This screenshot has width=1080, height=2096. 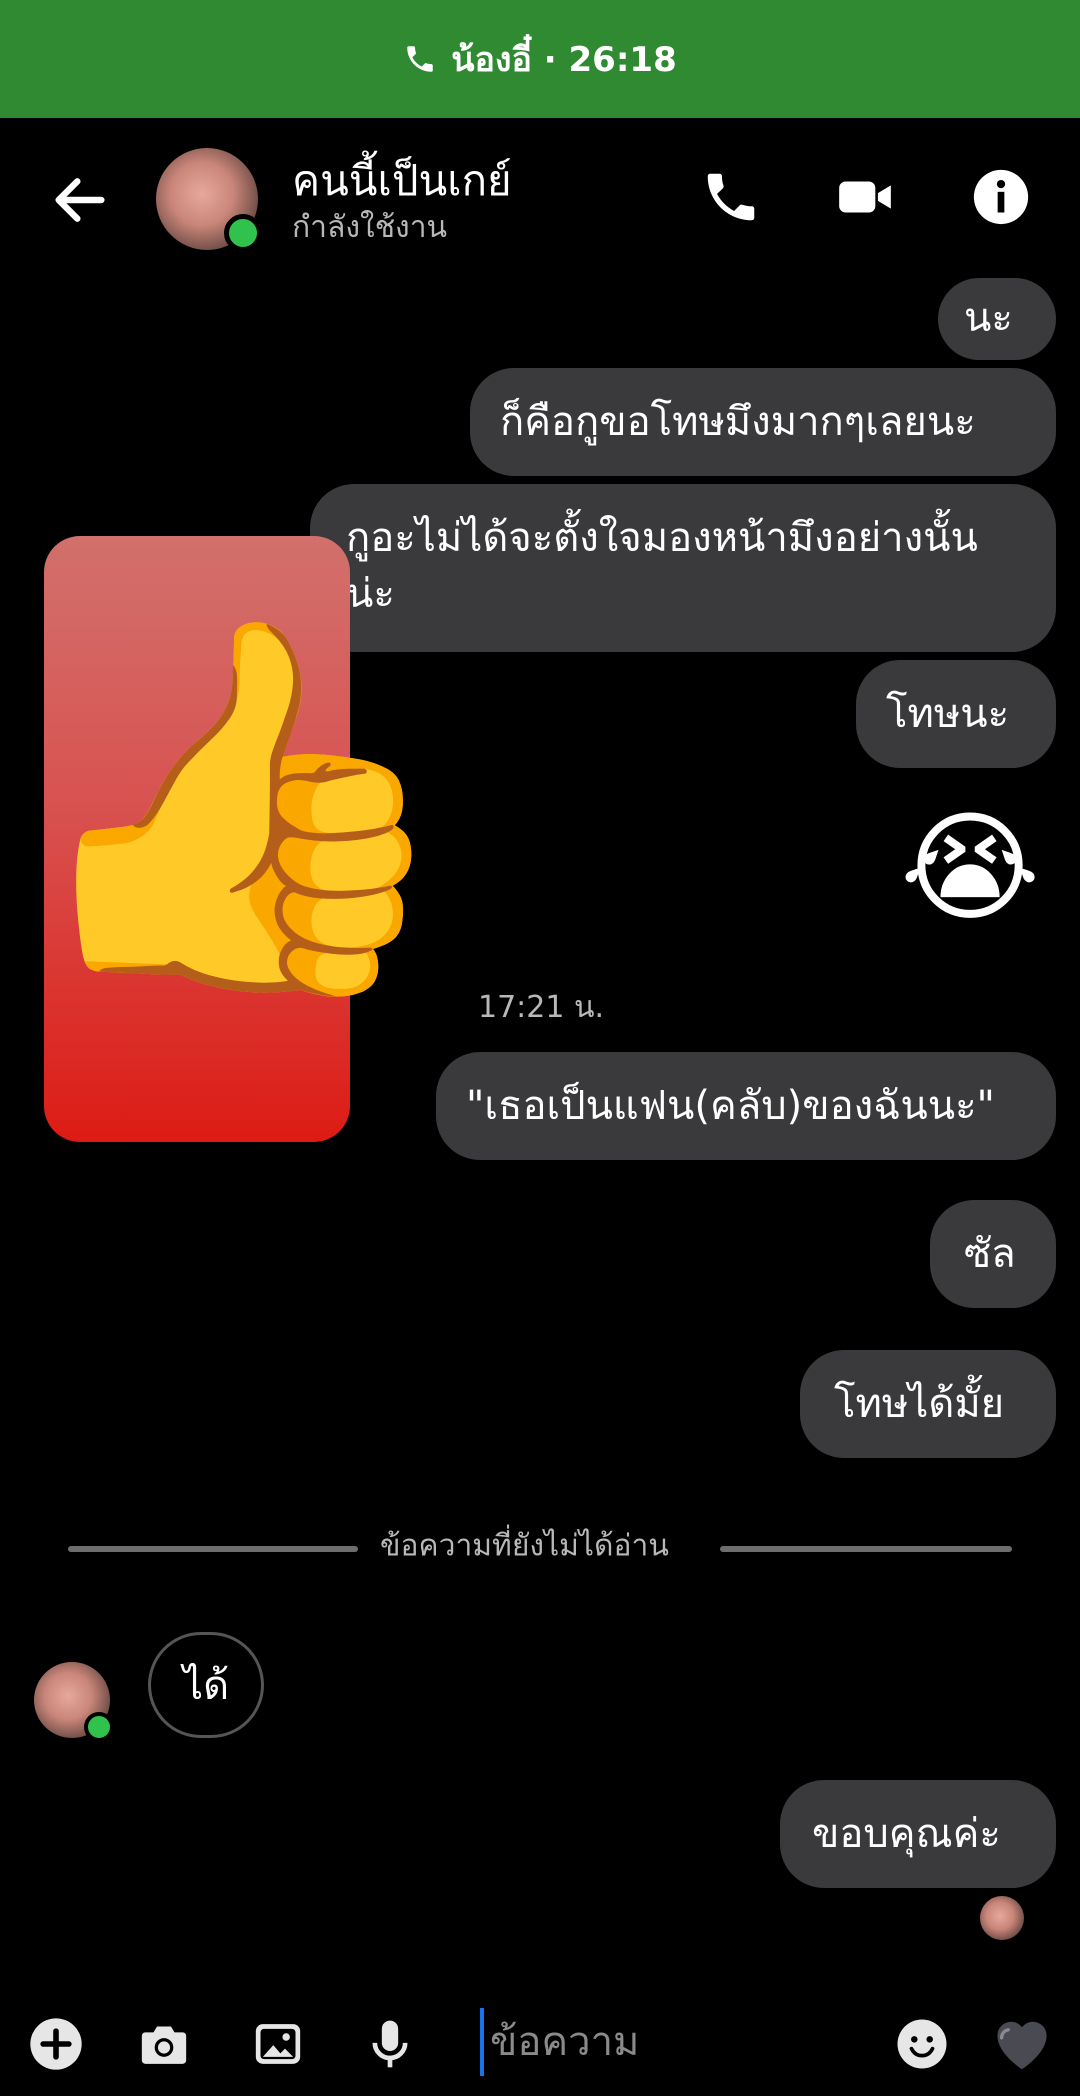 I want to click on camera-icon, so click(x=164, y=2044).